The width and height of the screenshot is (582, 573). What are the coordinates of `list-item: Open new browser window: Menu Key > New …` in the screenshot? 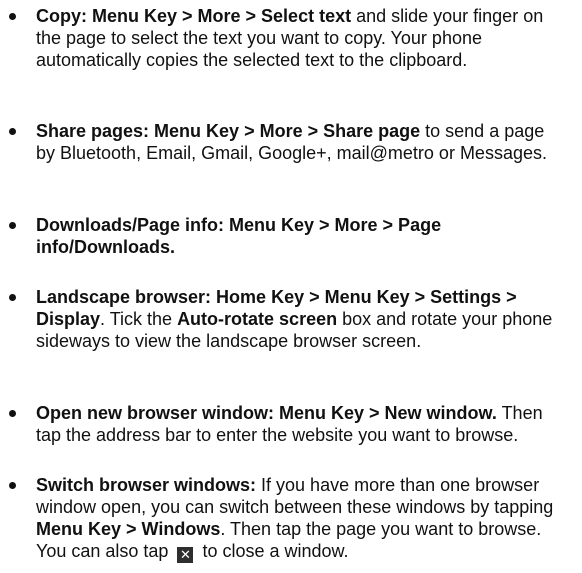 It's located at (279, 424).